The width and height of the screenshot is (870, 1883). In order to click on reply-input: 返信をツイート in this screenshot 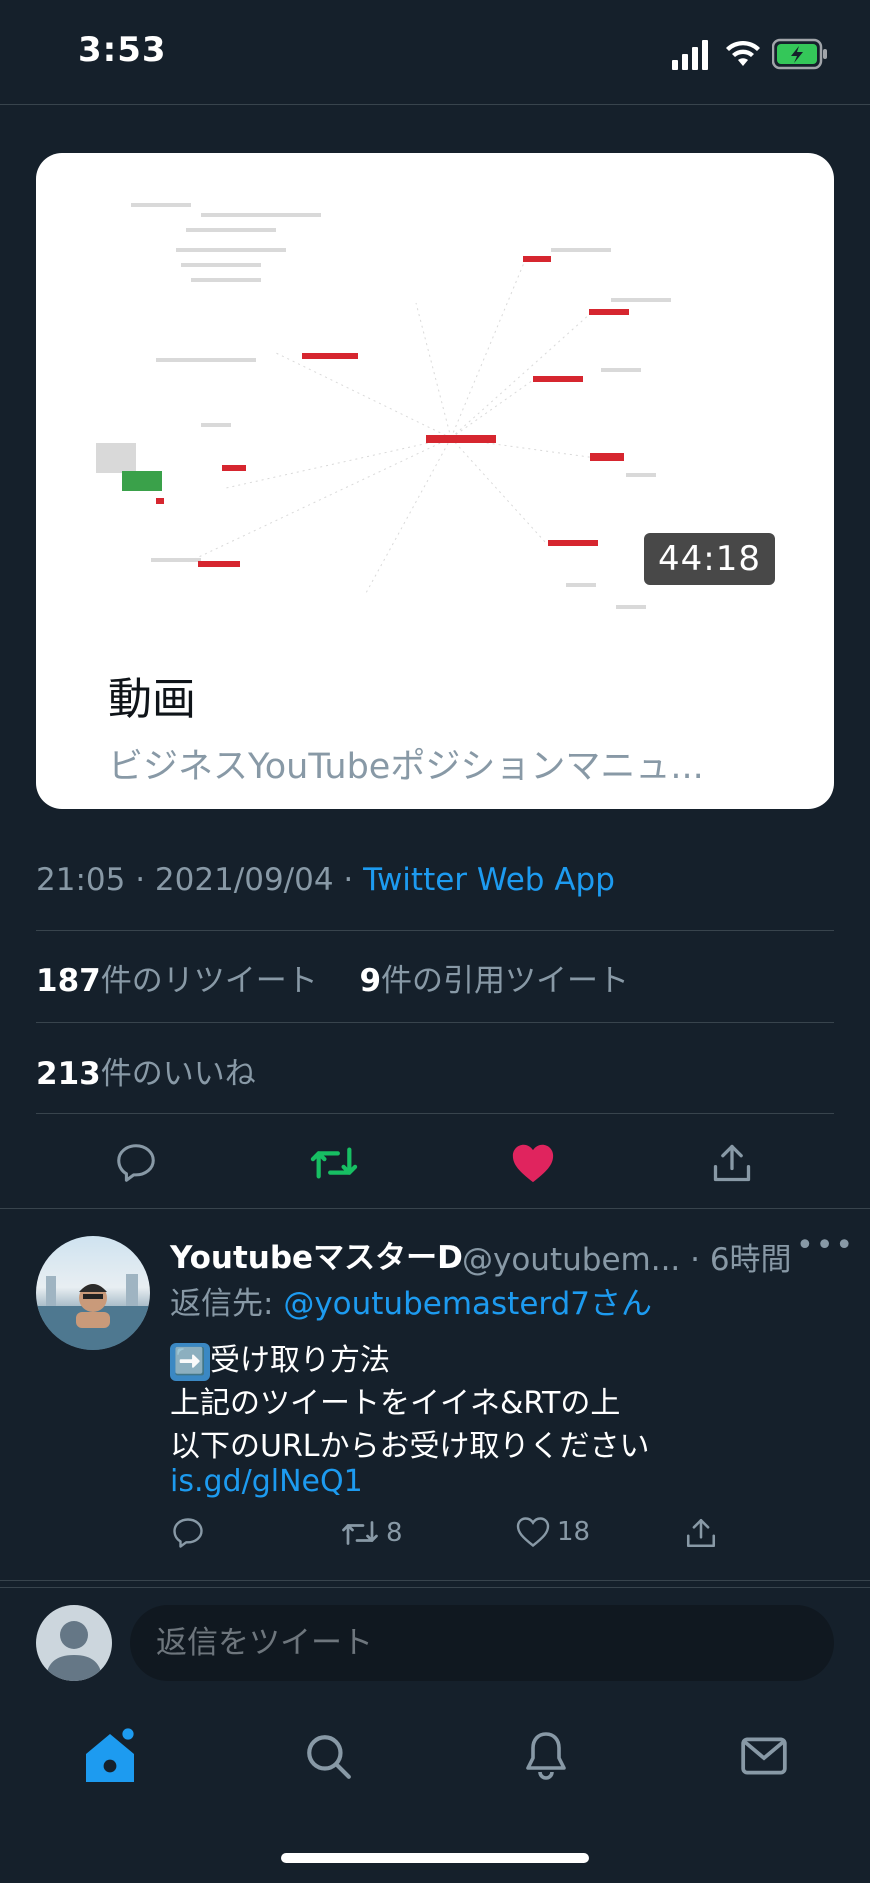, I will do `click(482, 1643)`.